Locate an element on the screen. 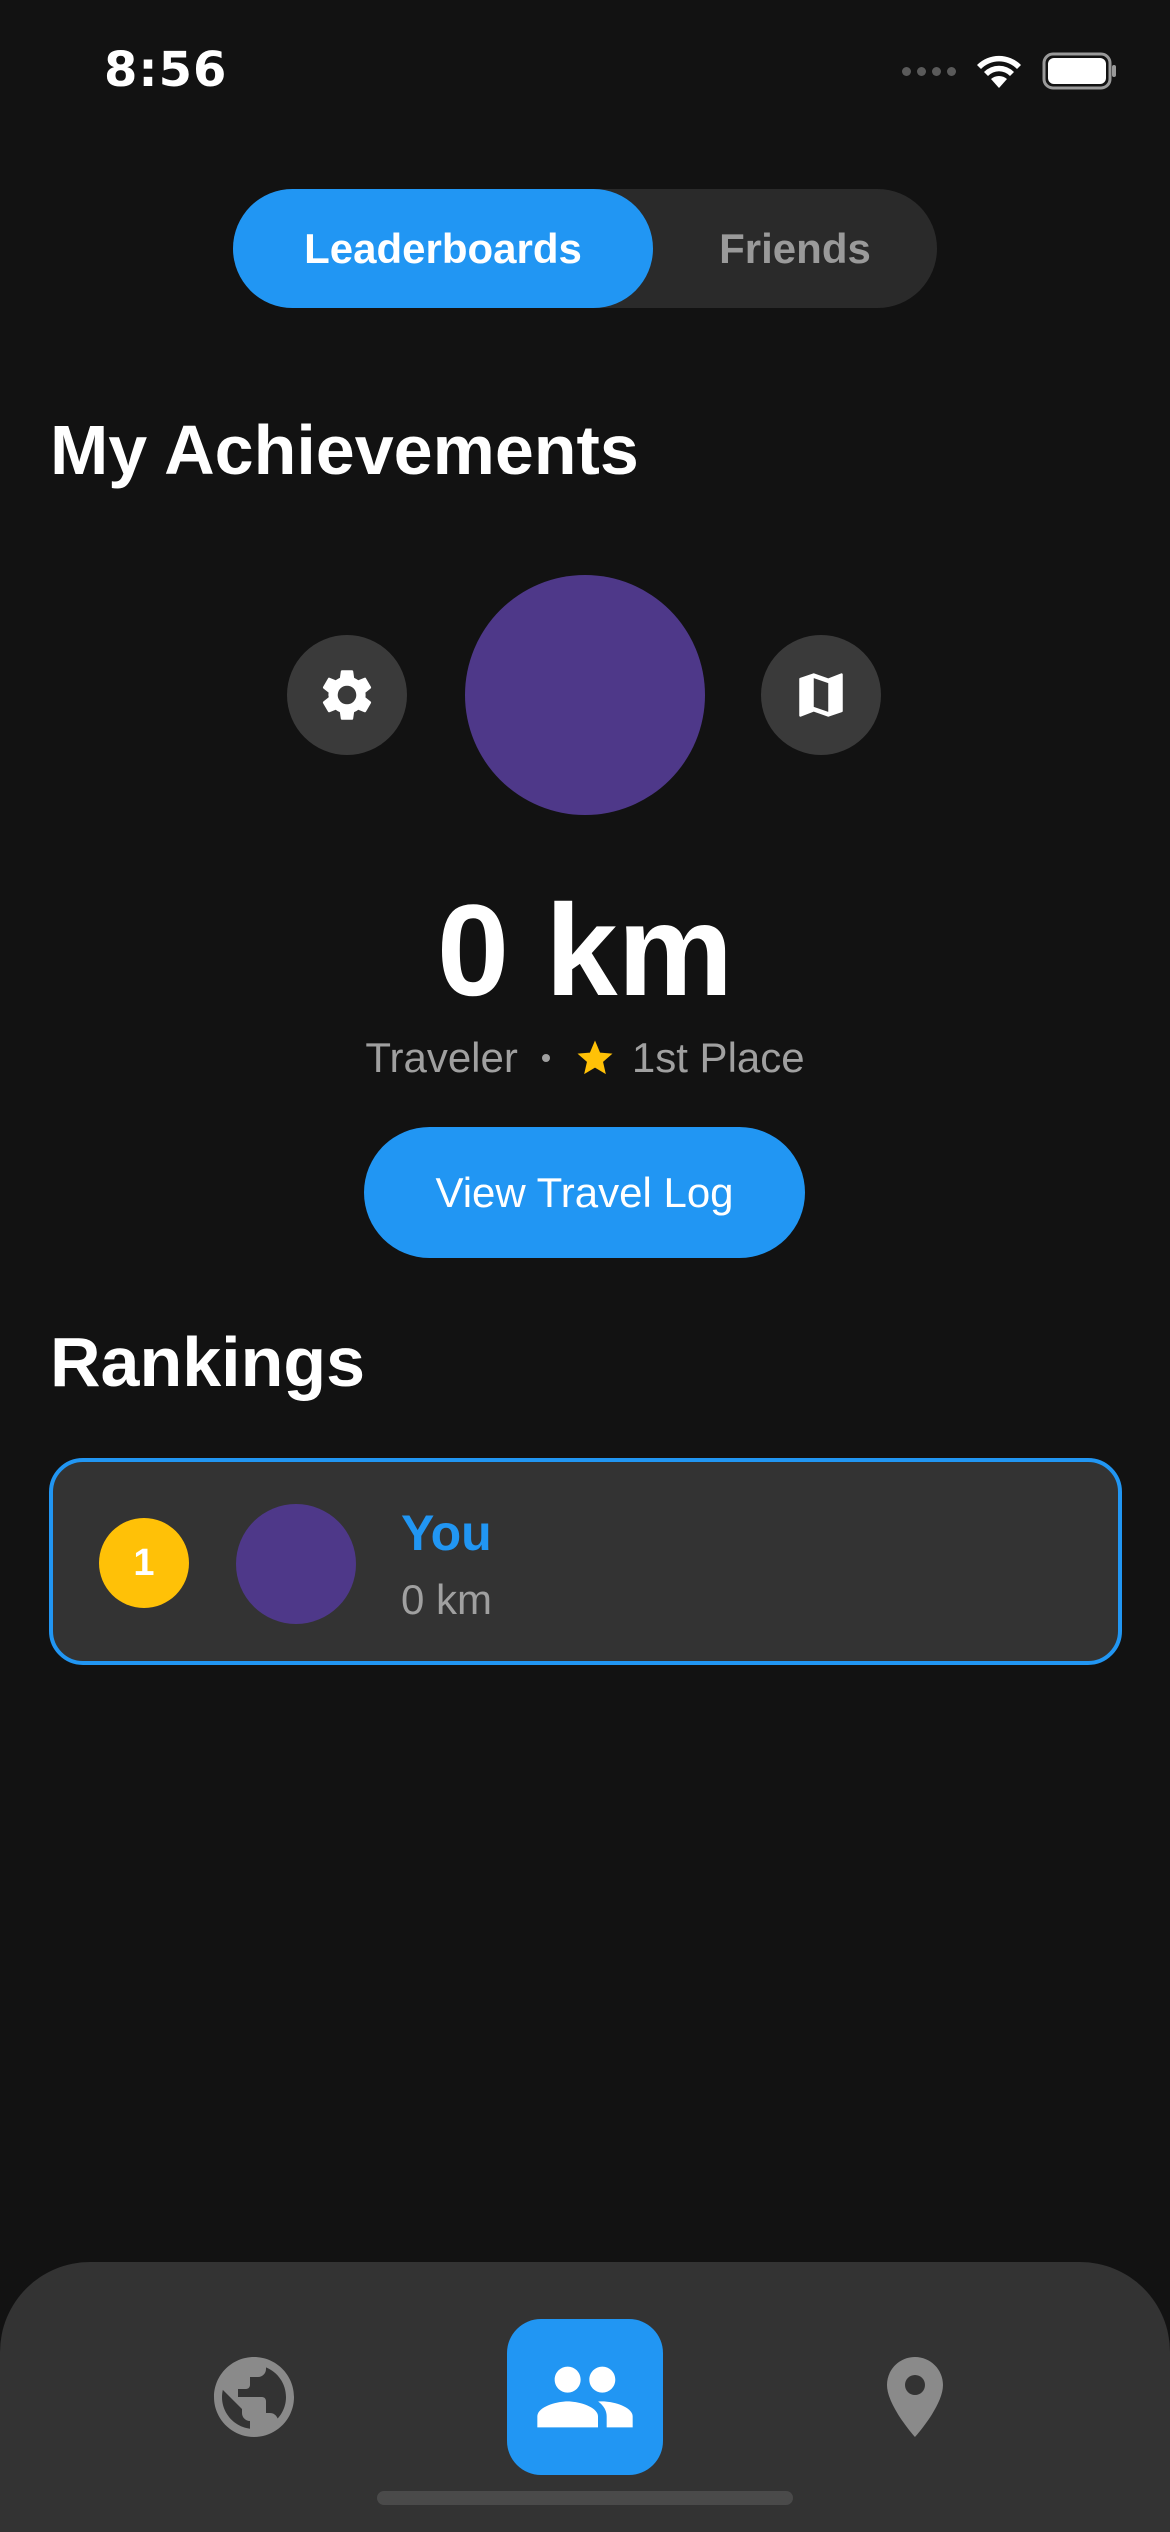 This screenshot has height=2532, width=1170. status-time: 8:56 is located at coordinates (166, 70).